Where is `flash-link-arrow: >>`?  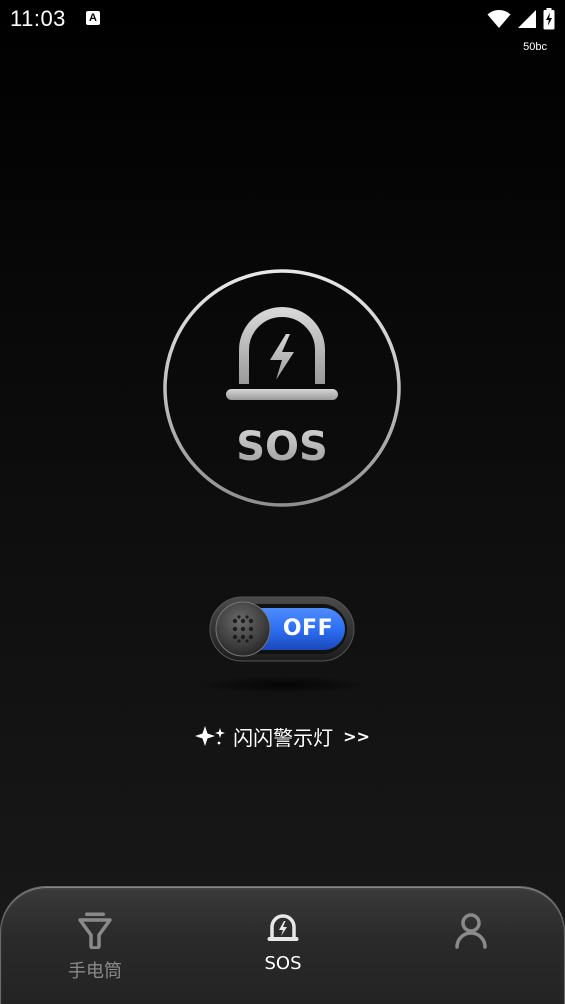 flash-link-arrow: >> is located at coordinates (356, 736).